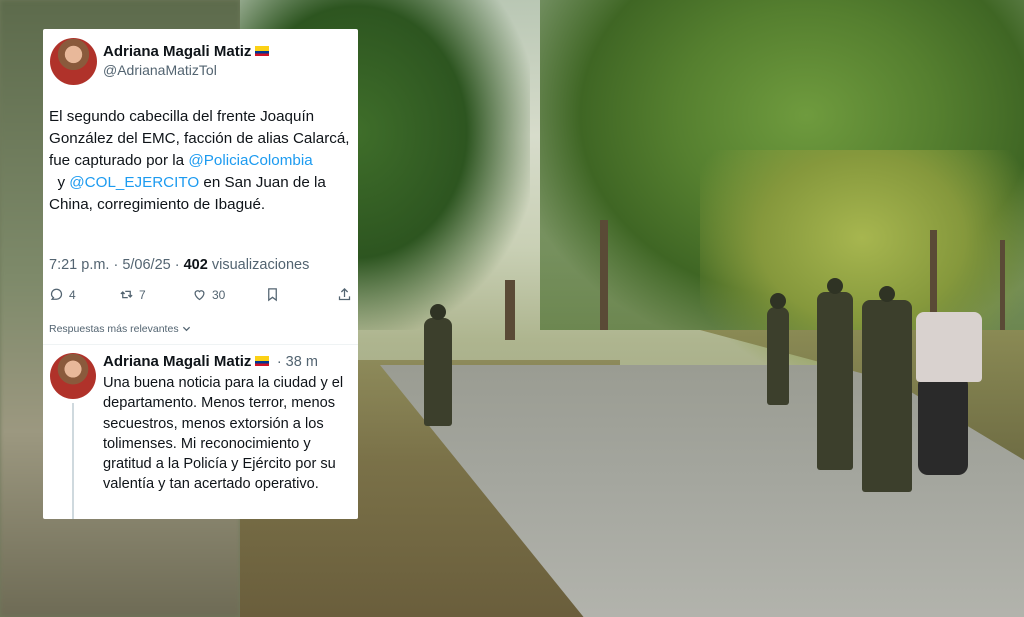  I want to click on mention-col-ejercito: @COL_EJERCITO, so click(134, 182).